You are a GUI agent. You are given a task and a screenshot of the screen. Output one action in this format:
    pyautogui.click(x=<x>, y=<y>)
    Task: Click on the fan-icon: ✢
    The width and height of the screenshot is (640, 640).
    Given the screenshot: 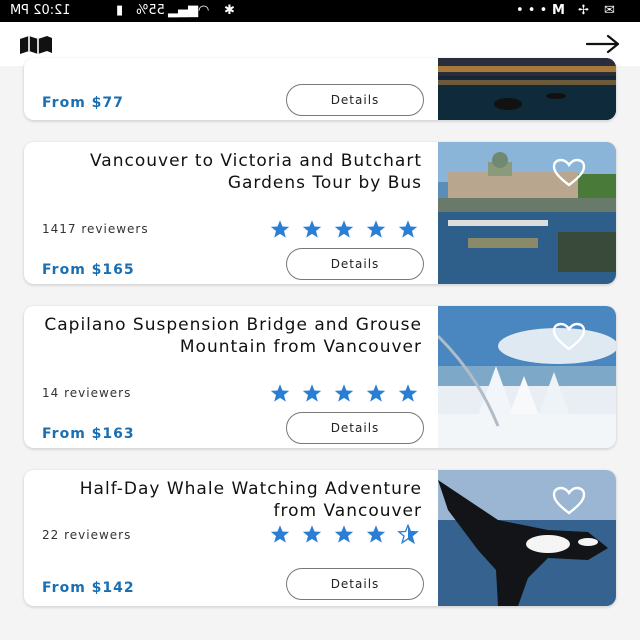 What is the action you would take?
    pyautogui.click(x=583, y=10)
    